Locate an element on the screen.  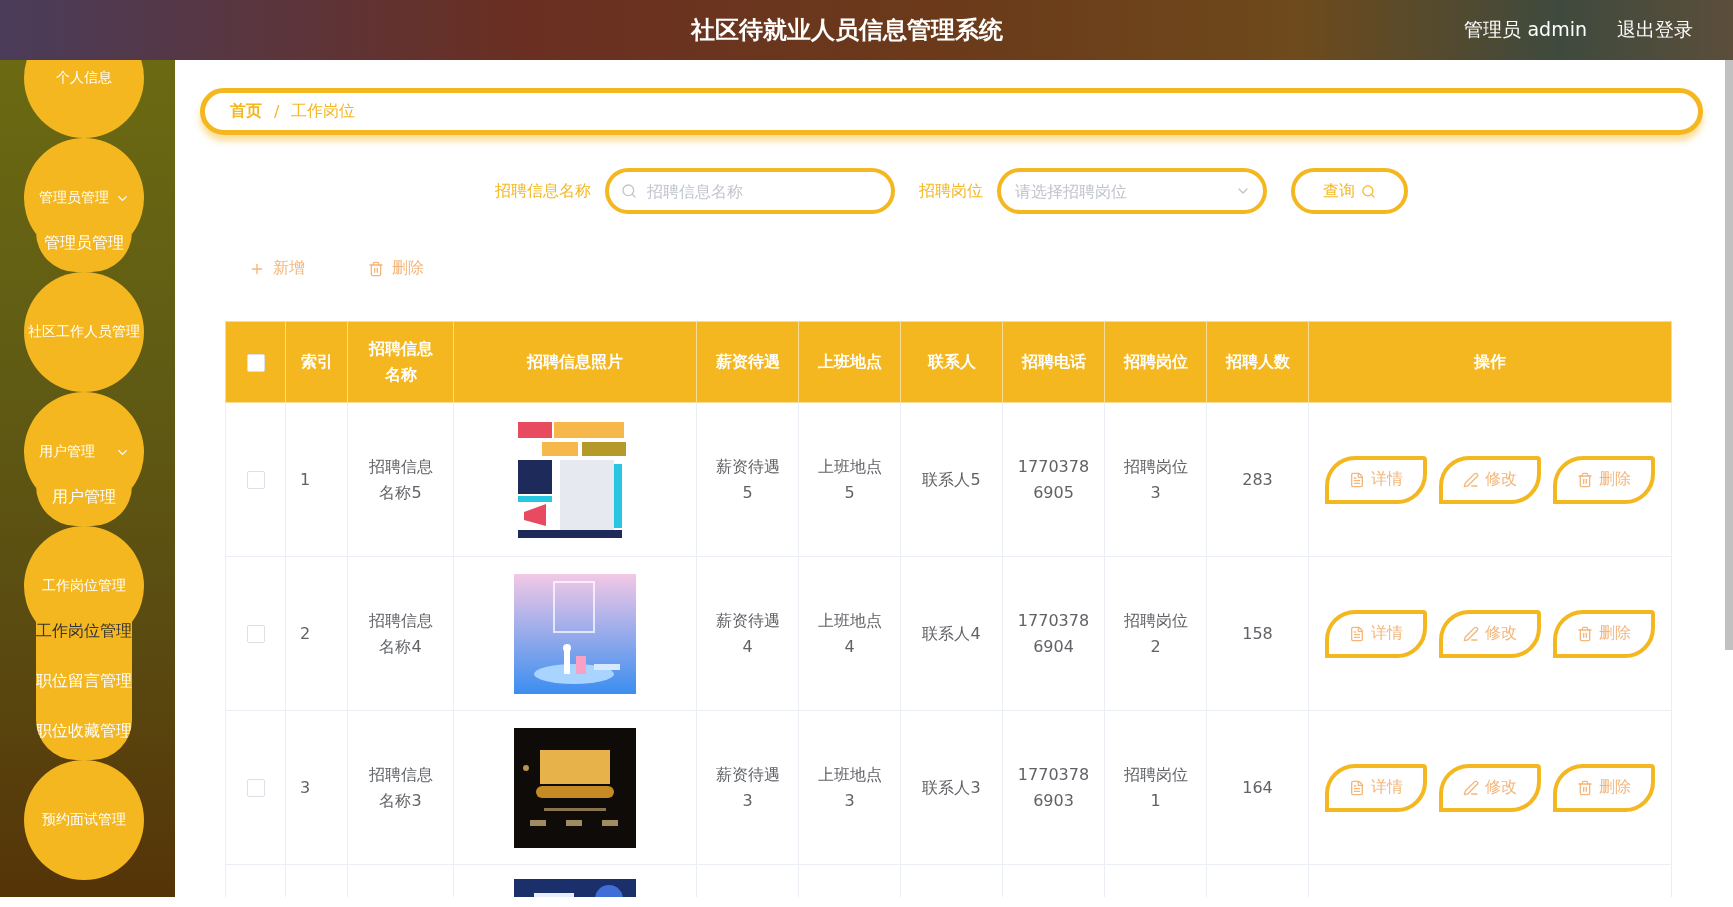
logout-link: 退出登录 is located at coordinates (1655, 30).